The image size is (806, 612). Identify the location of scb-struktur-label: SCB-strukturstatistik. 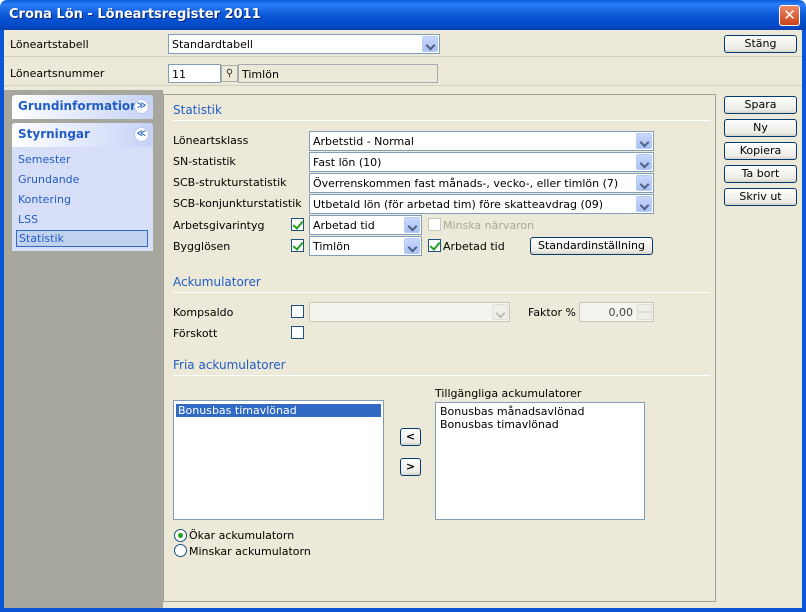
(230, 182).